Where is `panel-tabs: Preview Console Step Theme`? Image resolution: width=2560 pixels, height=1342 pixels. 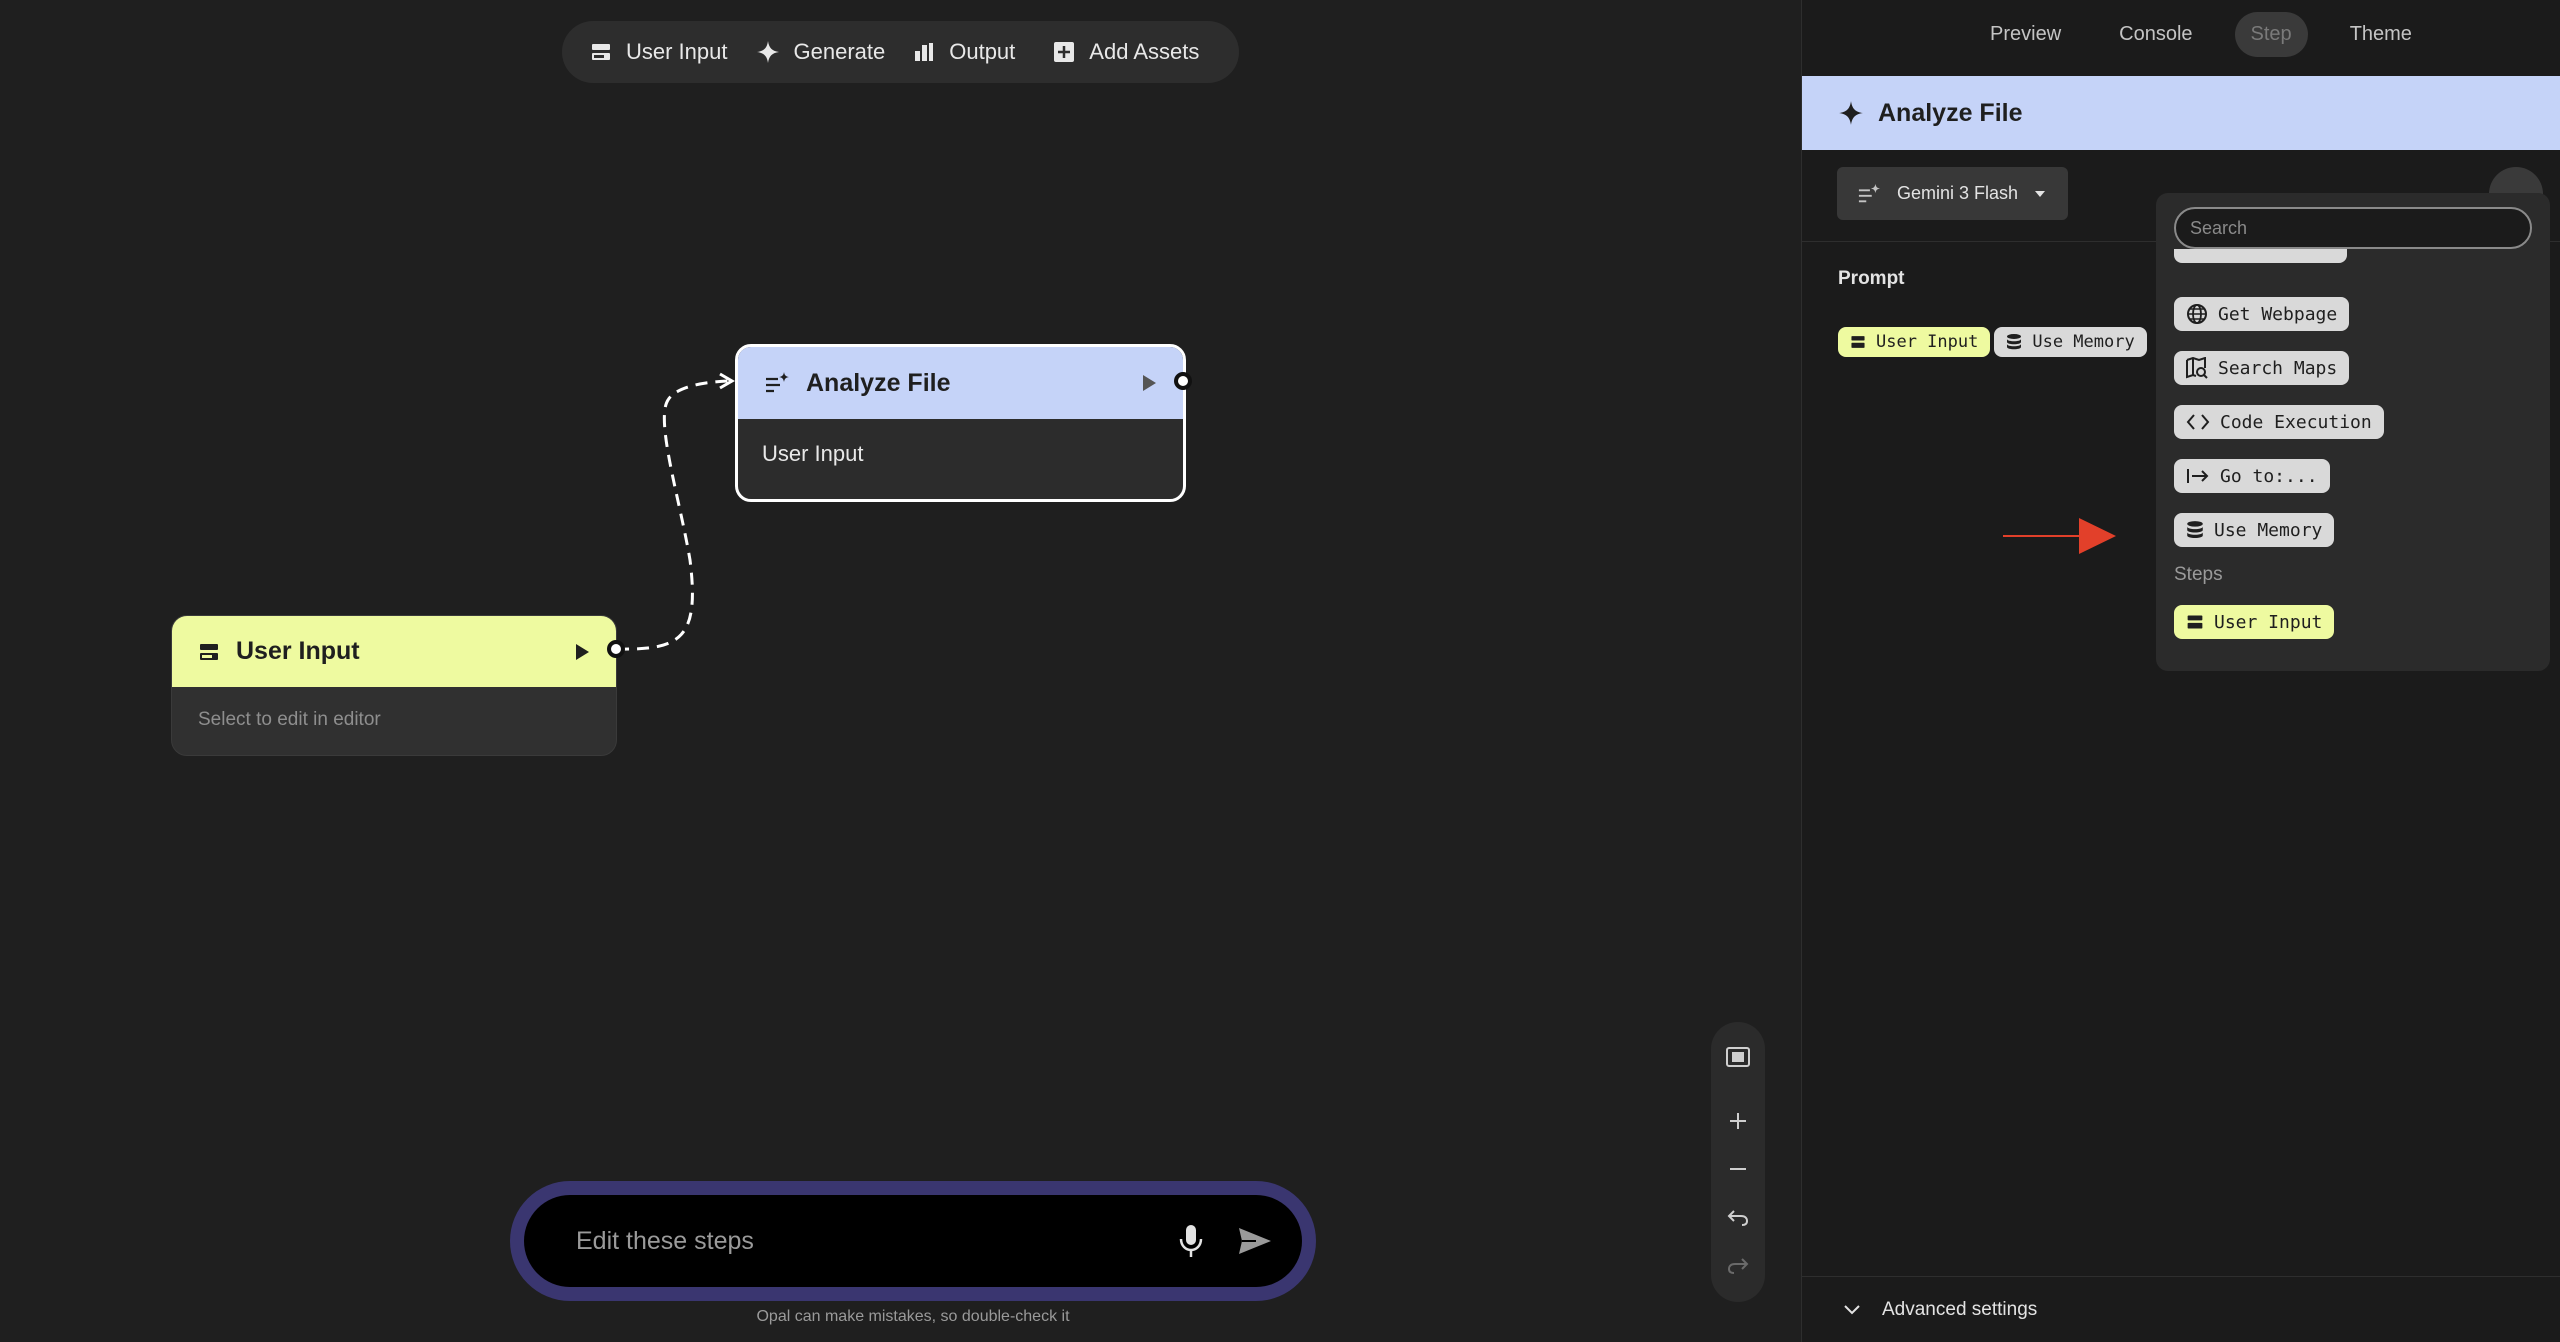 panel-tabs: Preview Console Step Theme is located at coordinates (2181, 34).